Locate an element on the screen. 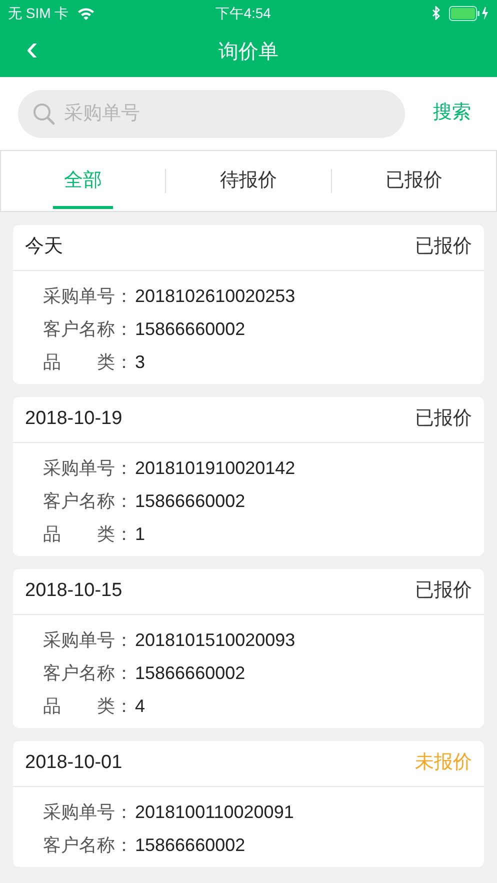 The image size is (497, 883). order-date: 2018-10-01 is located at coordinates (73, 763).